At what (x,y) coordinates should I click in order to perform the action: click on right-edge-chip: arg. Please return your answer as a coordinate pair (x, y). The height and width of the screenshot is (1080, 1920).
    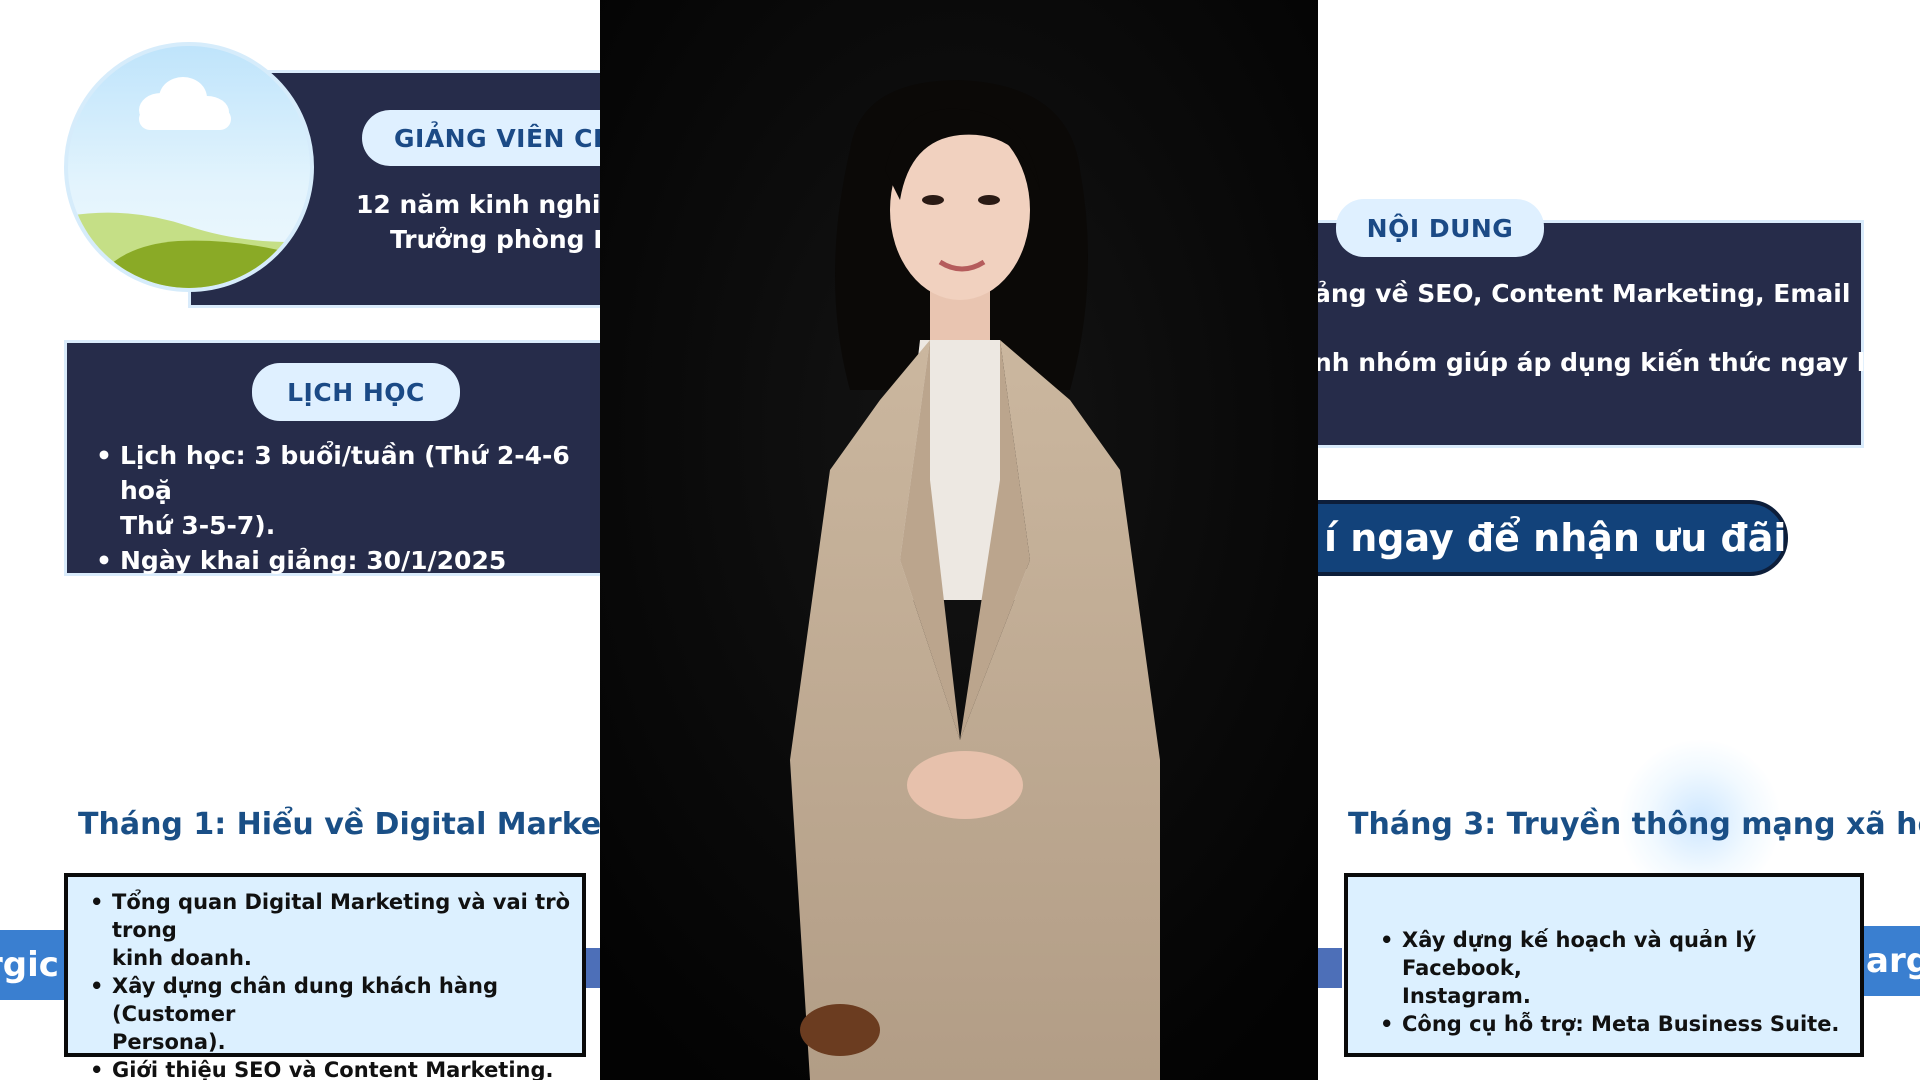
    Looking at the image, I should click on (1891, 961).